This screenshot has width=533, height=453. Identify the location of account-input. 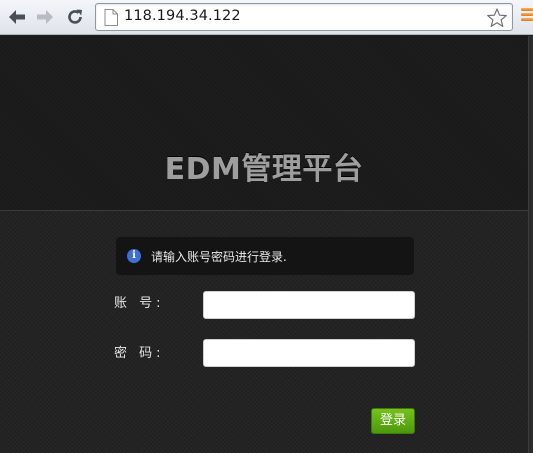
(309, 305).